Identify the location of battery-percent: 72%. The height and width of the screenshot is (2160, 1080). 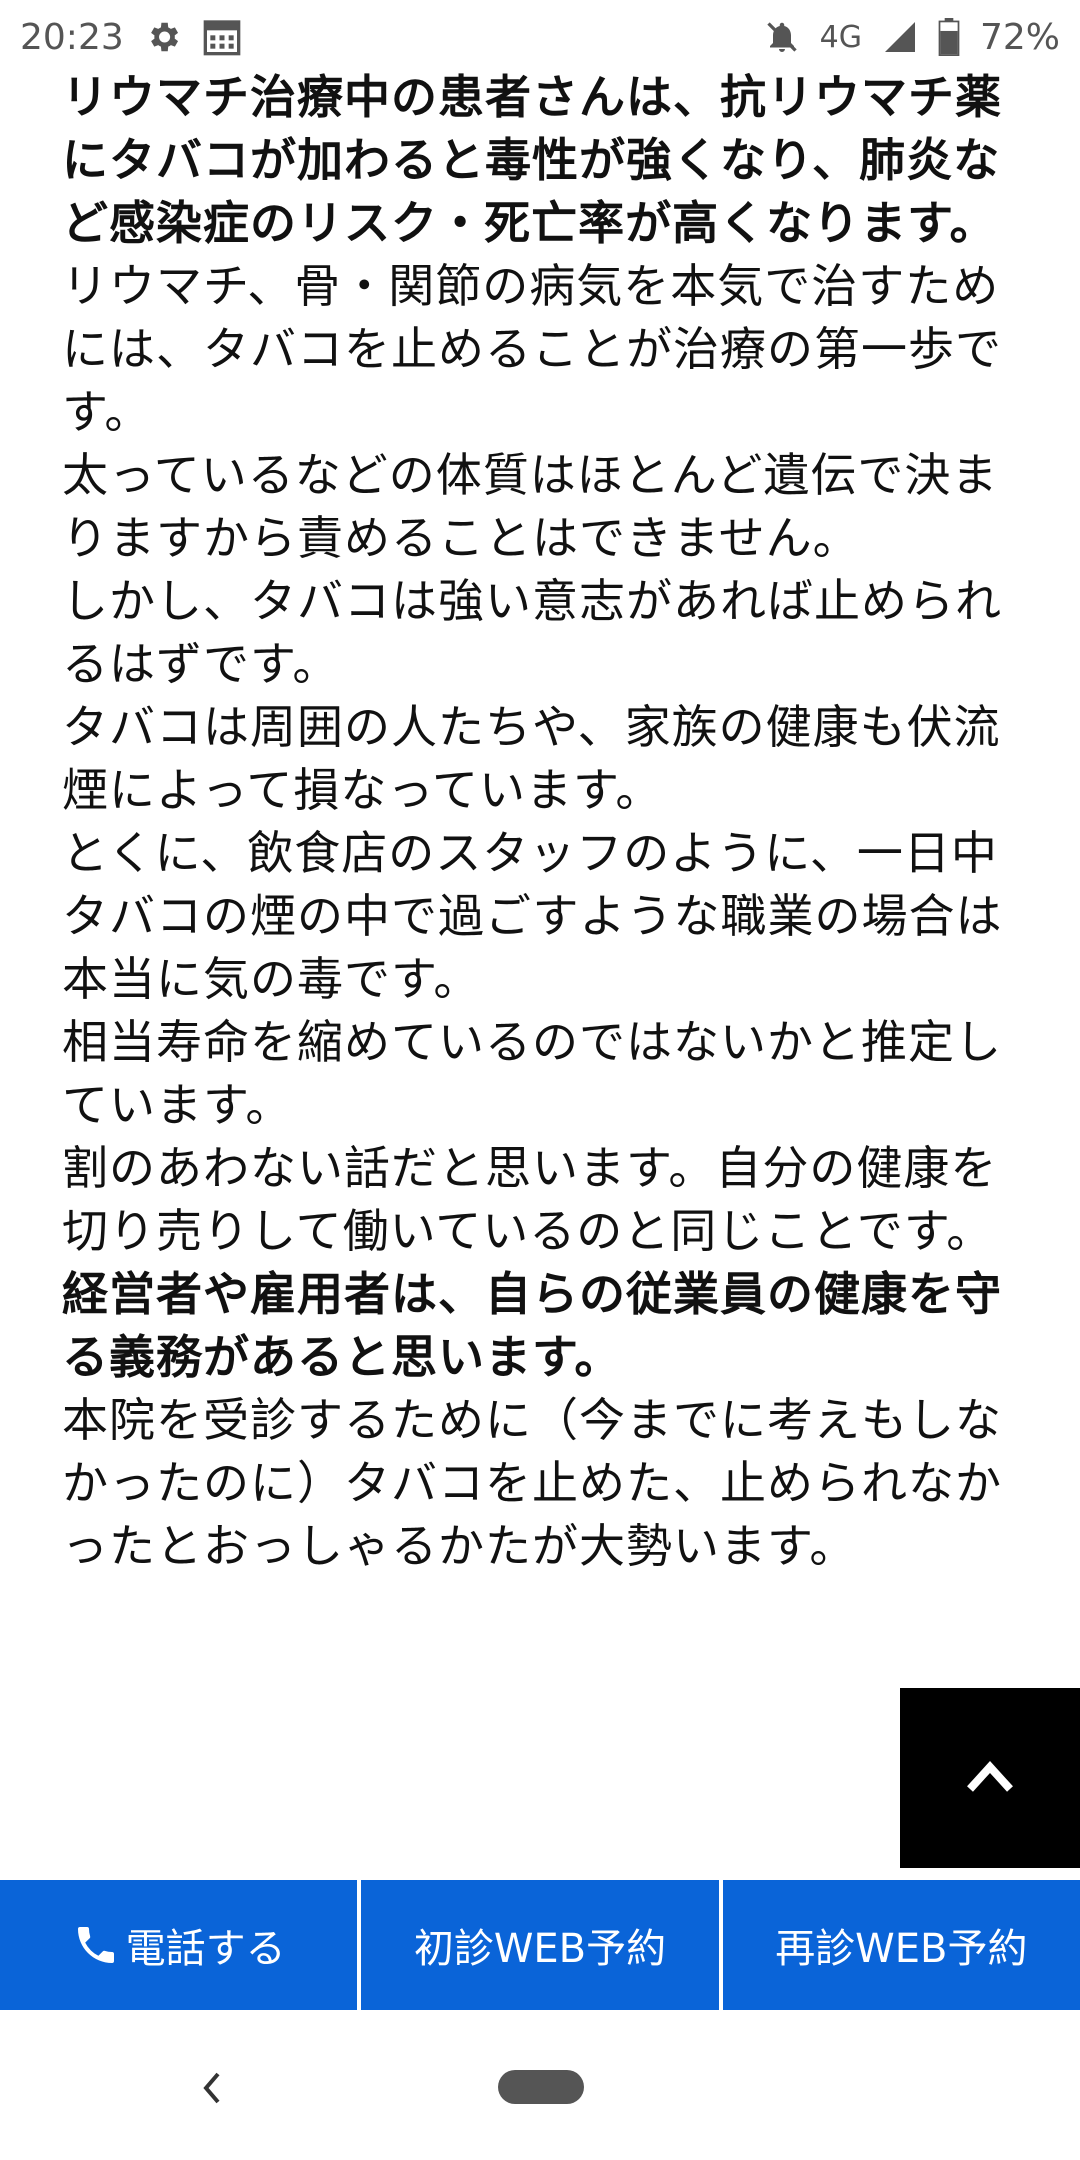
(1019, 37).